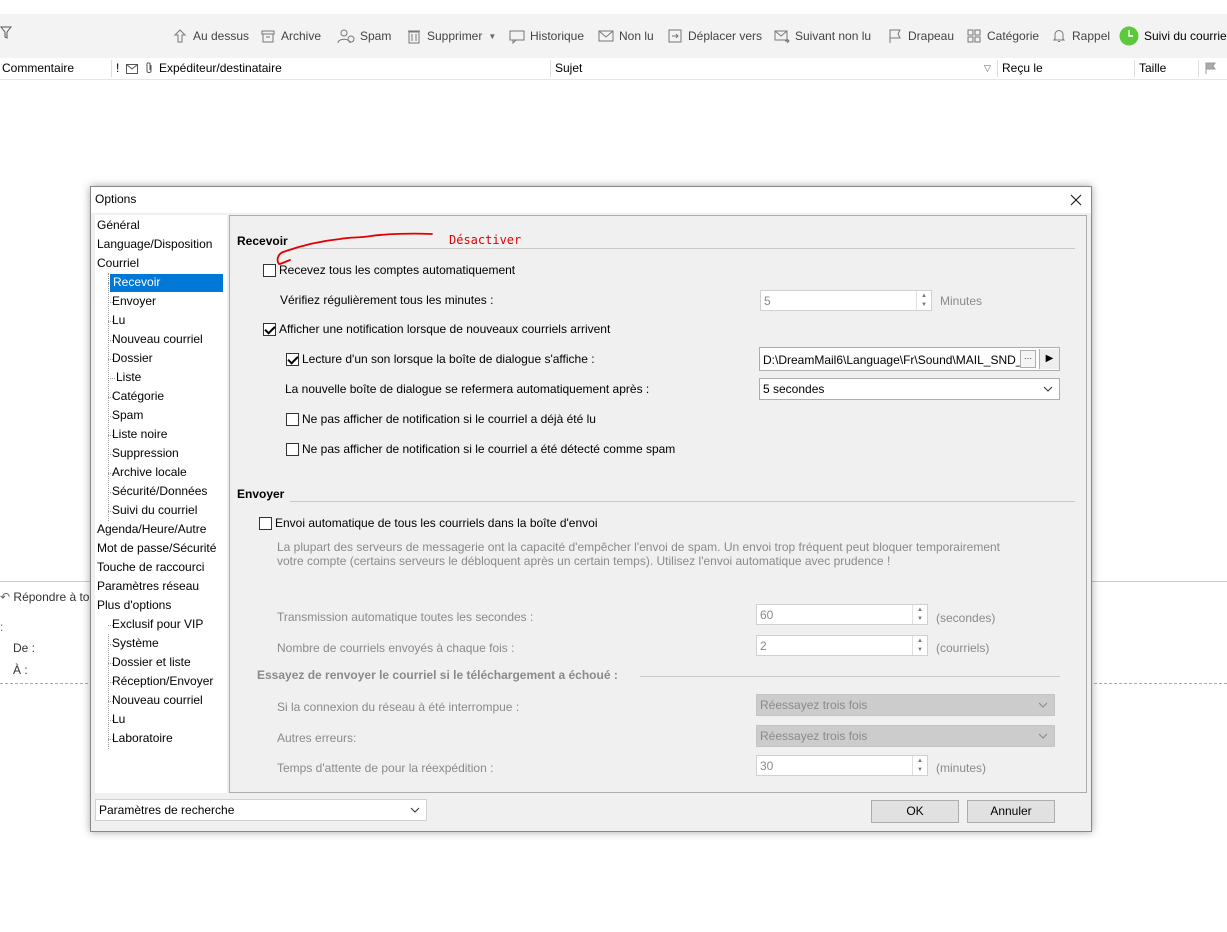 The height and width of the screenshot is (932, 1227). Describe the element at coordinates (132, 70) in the screenshot. I see `col-envelope-icon` at that location.